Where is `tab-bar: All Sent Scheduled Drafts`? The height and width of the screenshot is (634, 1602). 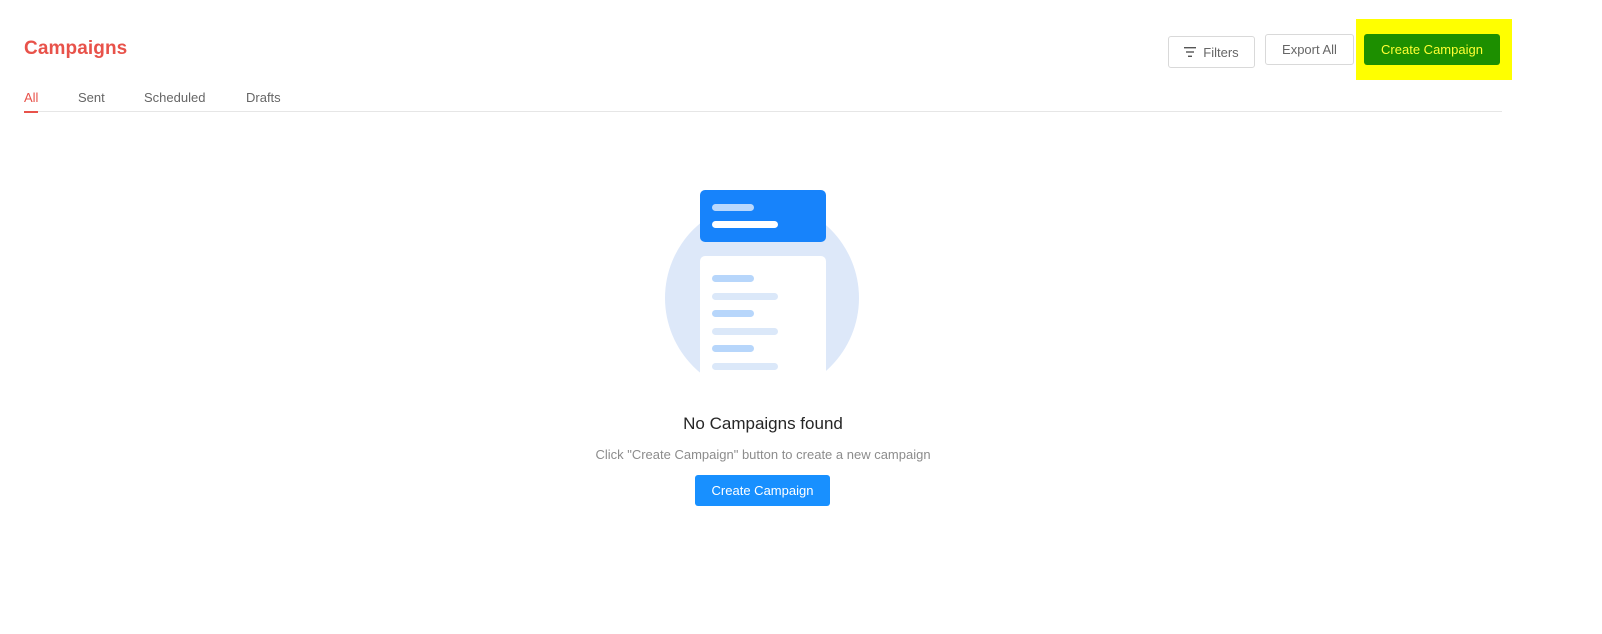
tab-bar: All Sent Scheduled Drafts is located at coordinates (763, 101).